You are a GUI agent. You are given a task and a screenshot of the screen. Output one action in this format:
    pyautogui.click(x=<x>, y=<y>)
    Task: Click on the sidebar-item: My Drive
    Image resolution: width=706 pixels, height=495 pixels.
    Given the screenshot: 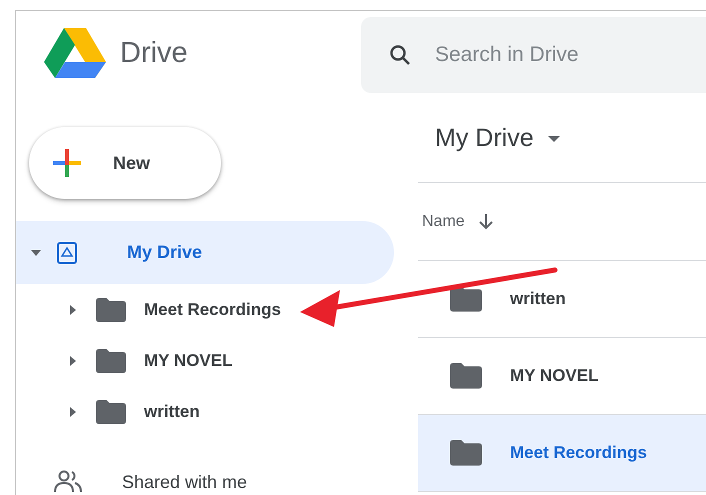 What is the action you would take?
    pyautogui.click(x=205, y=252)
    